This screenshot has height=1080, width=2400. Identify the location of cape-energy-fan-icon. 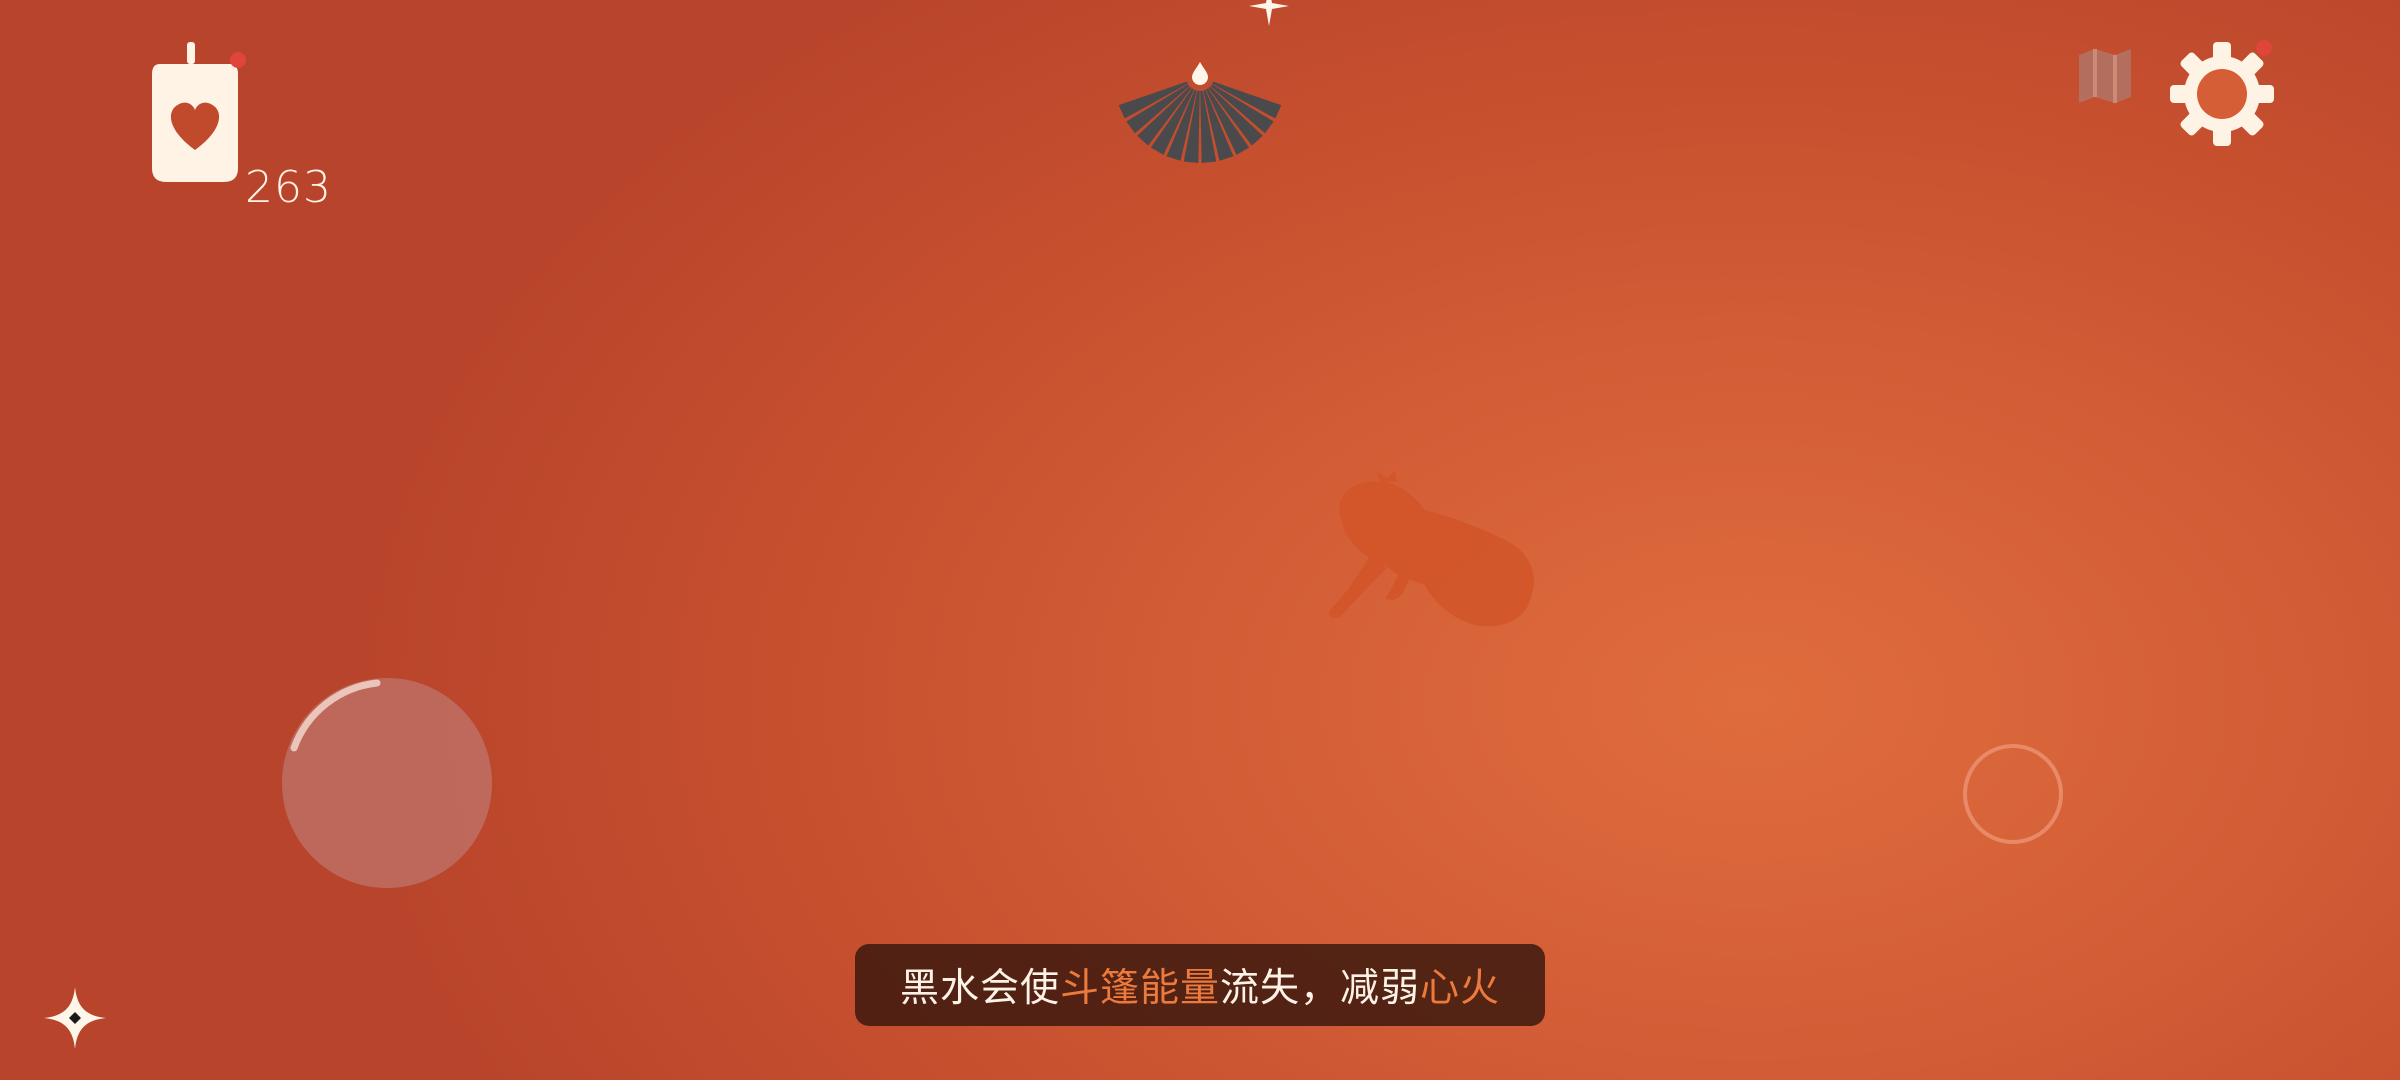
(1200, 112).